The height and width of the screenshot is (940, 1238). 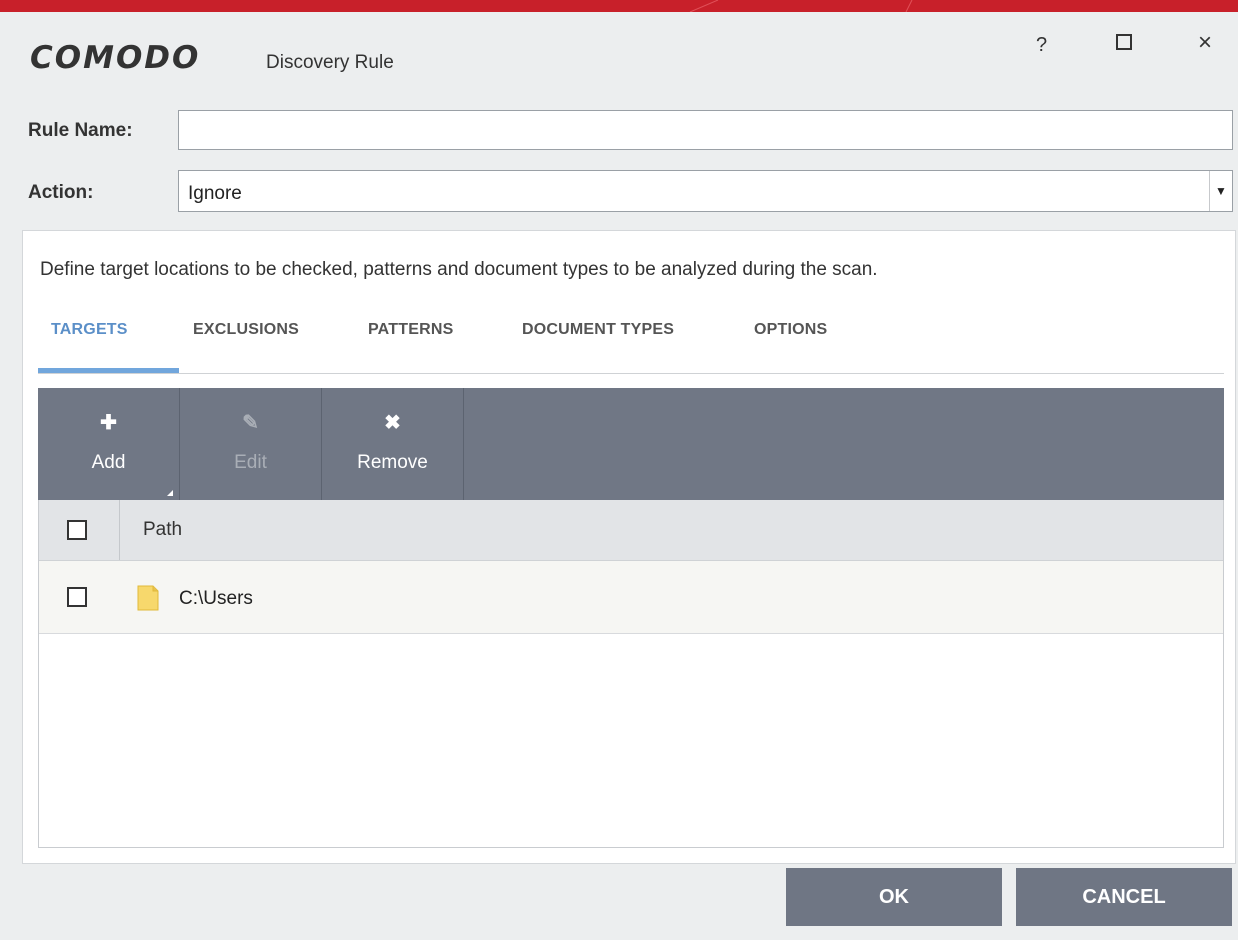 I want to click on rule-name-input, so click(x=705, y=130).